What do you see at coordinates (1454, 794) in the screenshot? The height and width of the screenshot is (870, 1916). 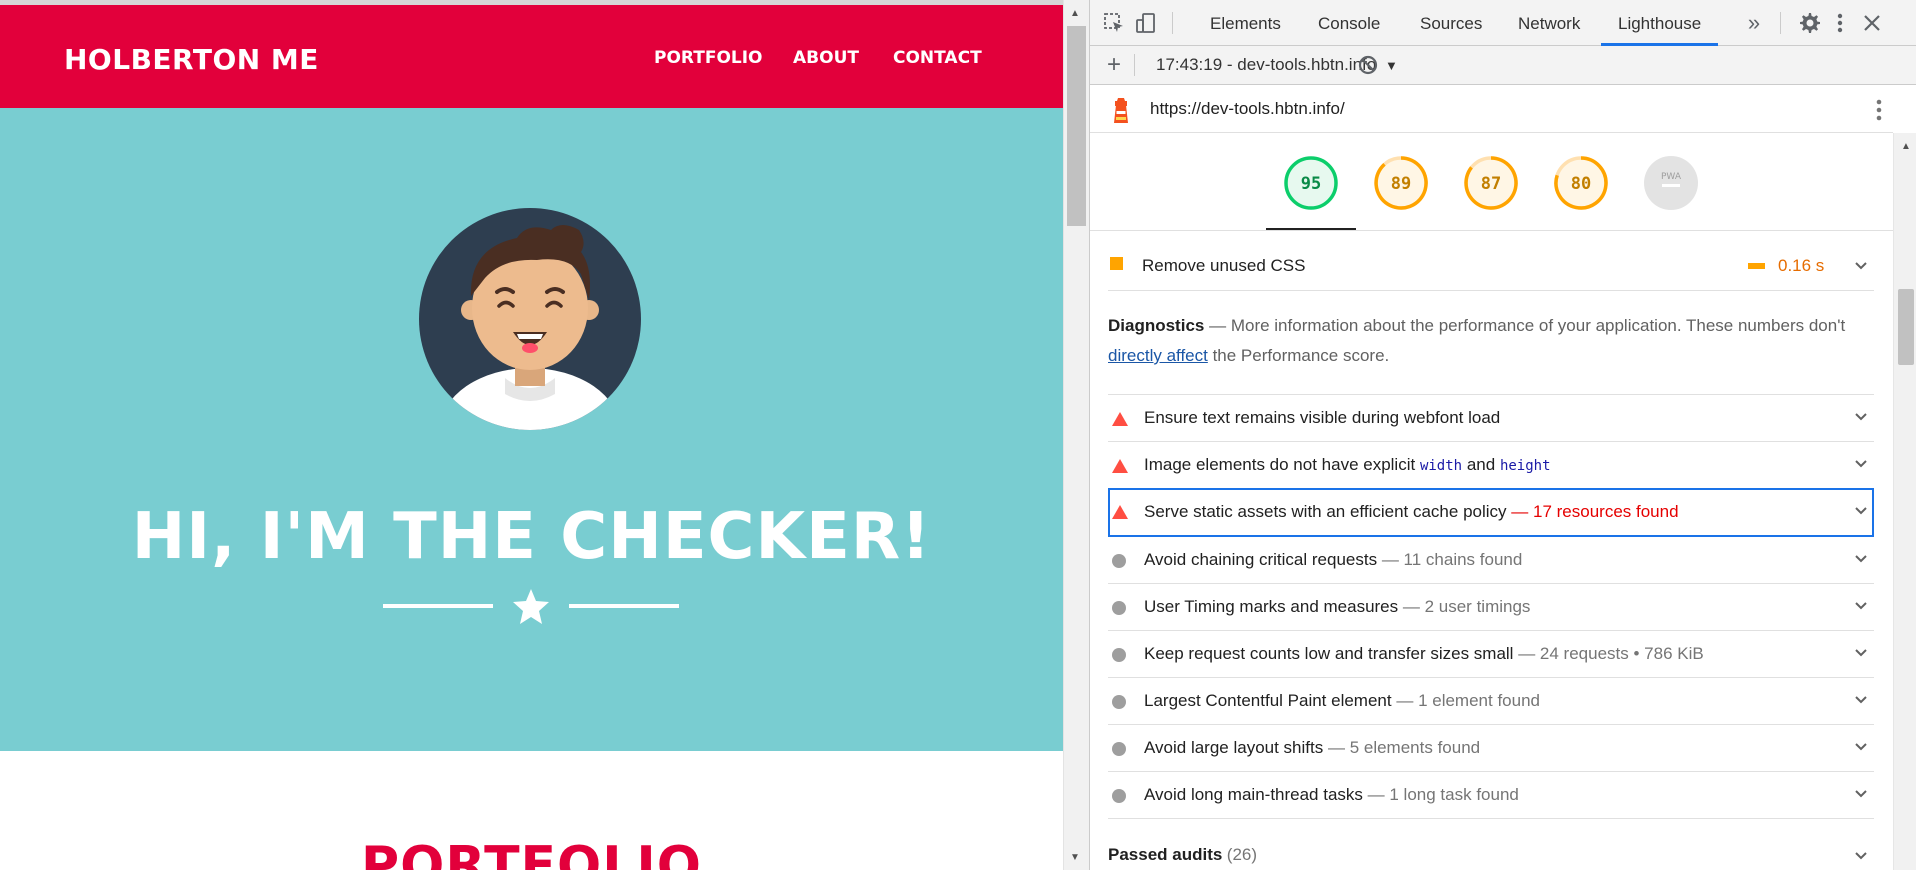 I see `audit-detail: 1 long task found` at bounding box center [1454, 794].